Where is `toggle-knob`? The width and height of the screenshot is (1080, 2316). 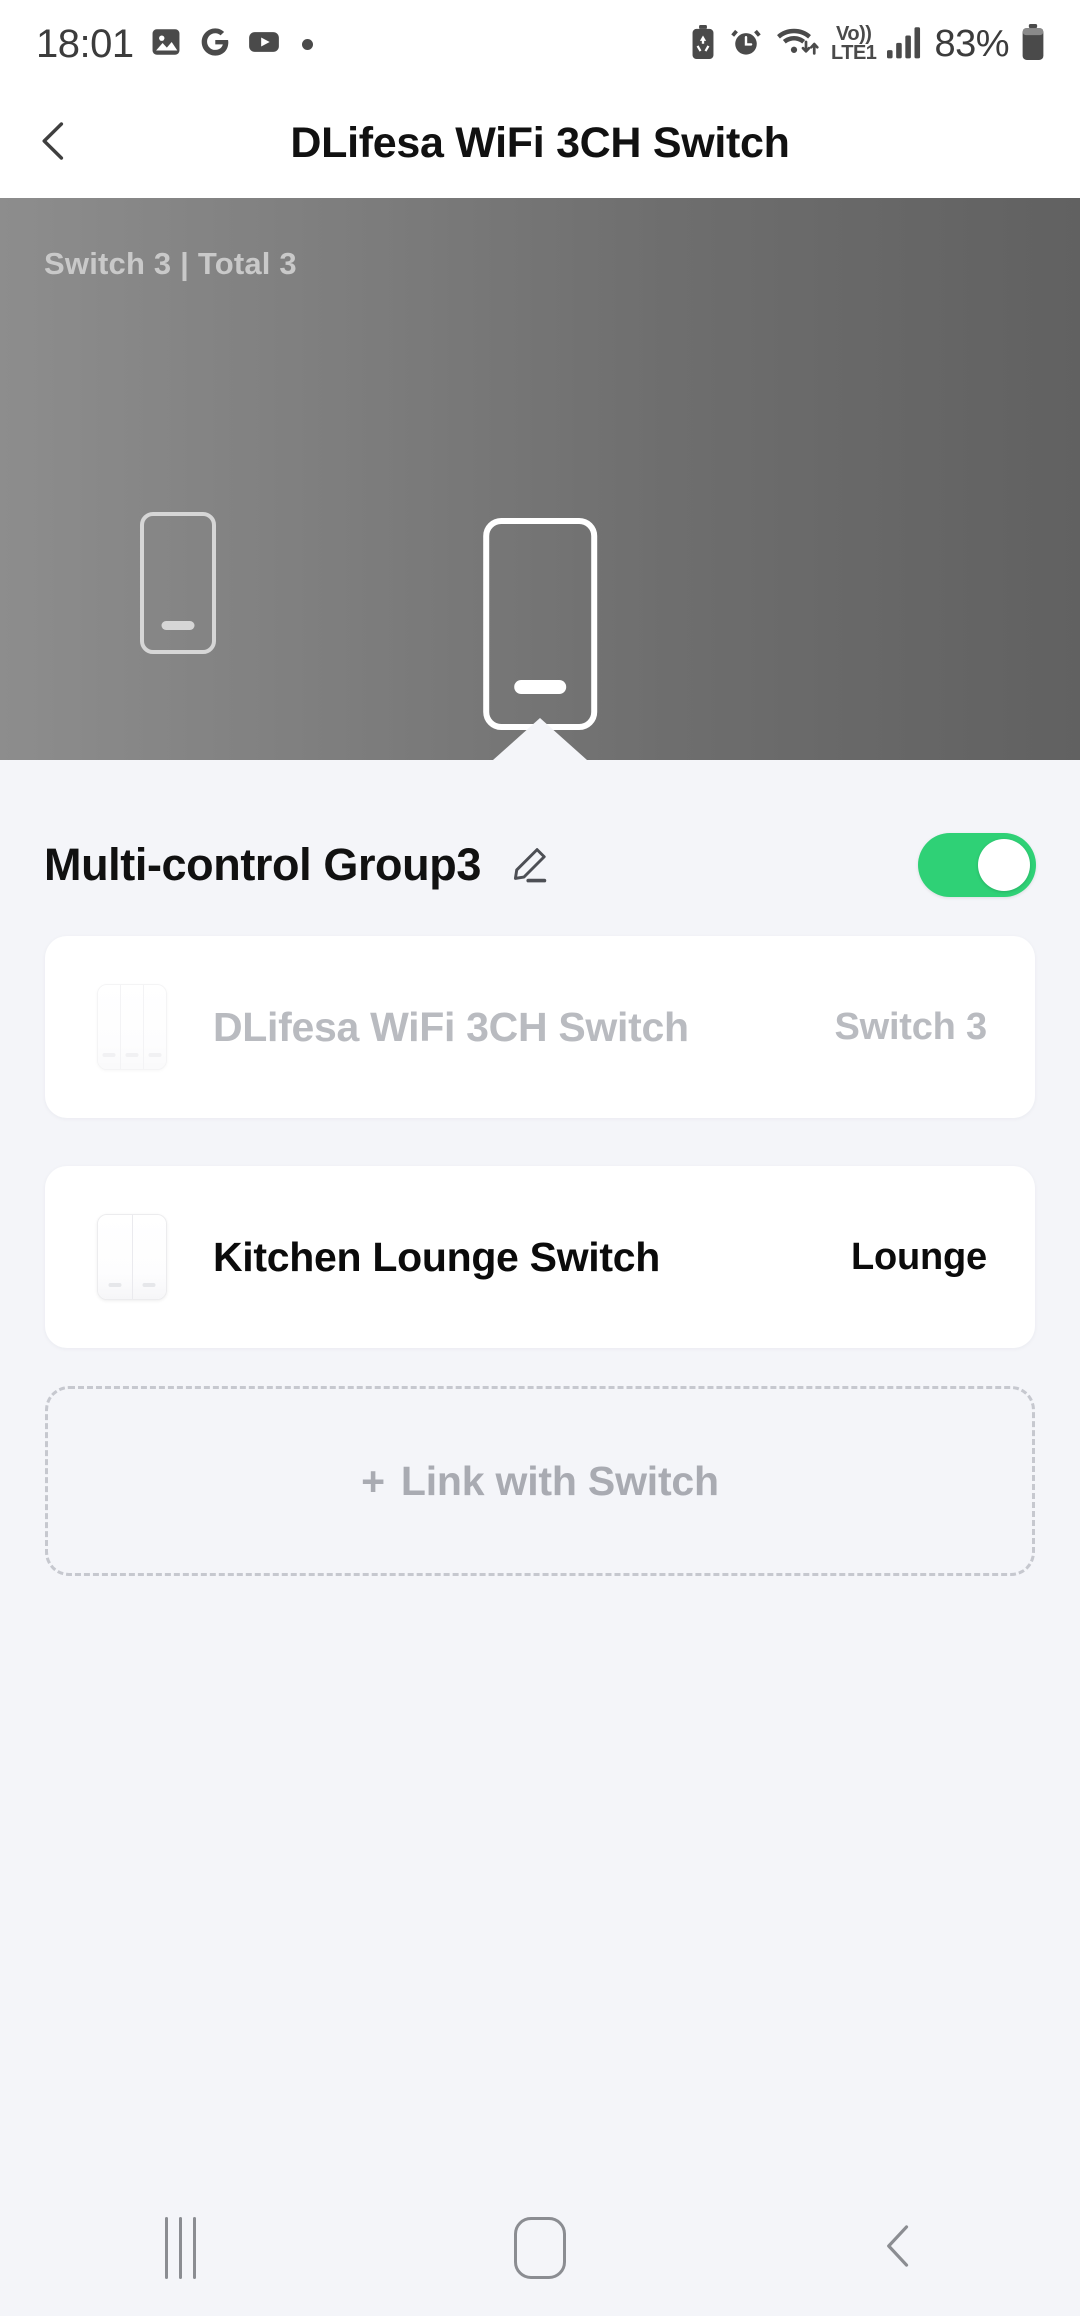
toggle-knob is located at coordinates (1004, 865).